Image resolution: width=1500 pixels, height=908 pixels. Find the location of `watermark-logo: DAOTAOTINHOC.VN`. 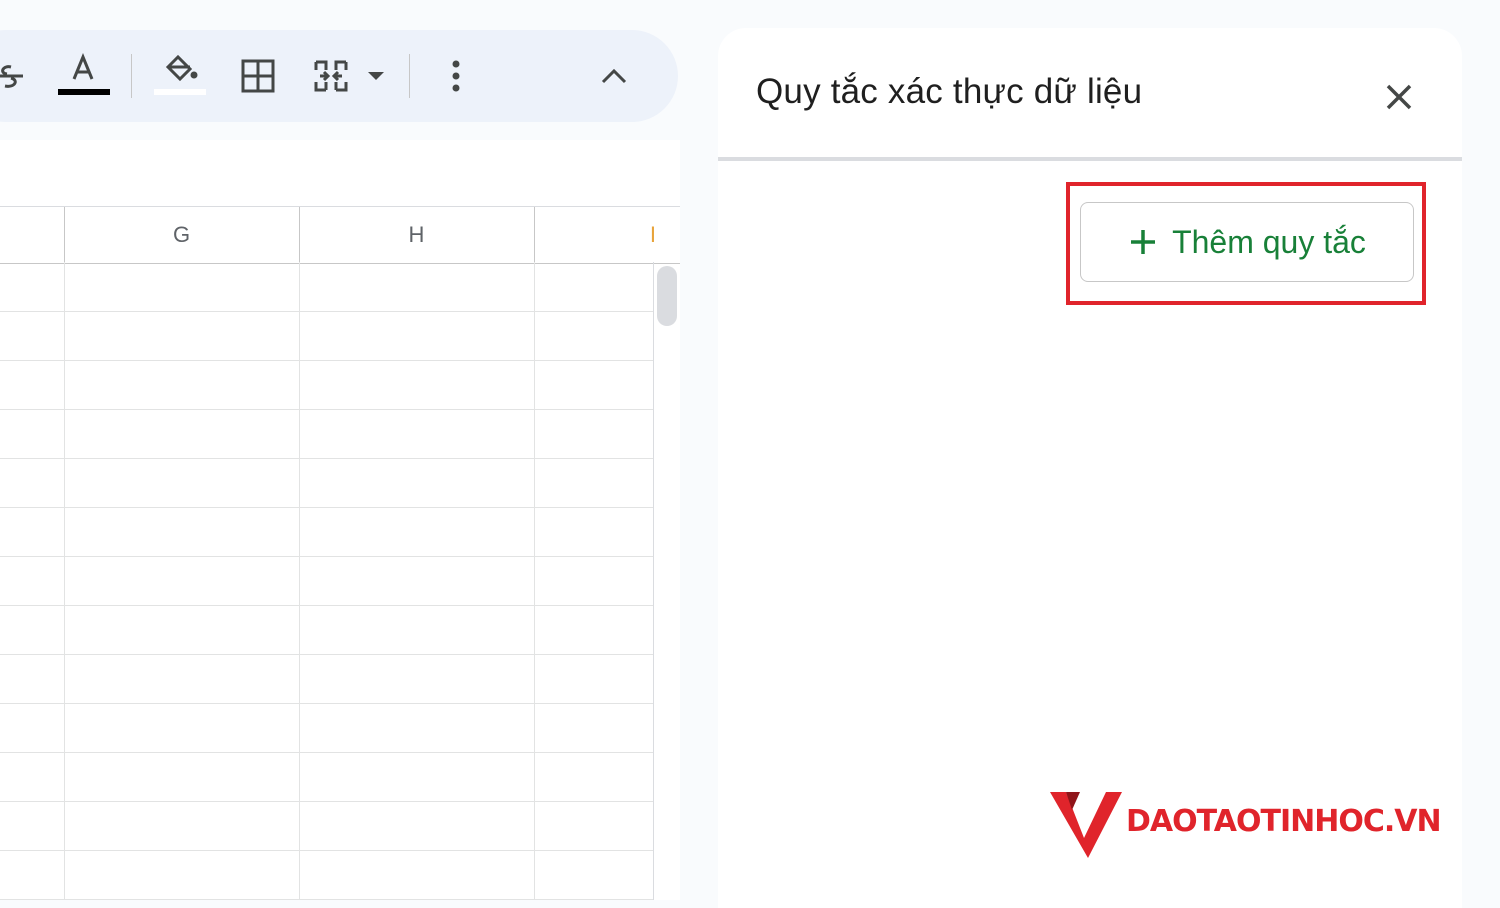

watermark-logo: DAOTAOTINHOC.VN is located at coordinates (1270, 828).